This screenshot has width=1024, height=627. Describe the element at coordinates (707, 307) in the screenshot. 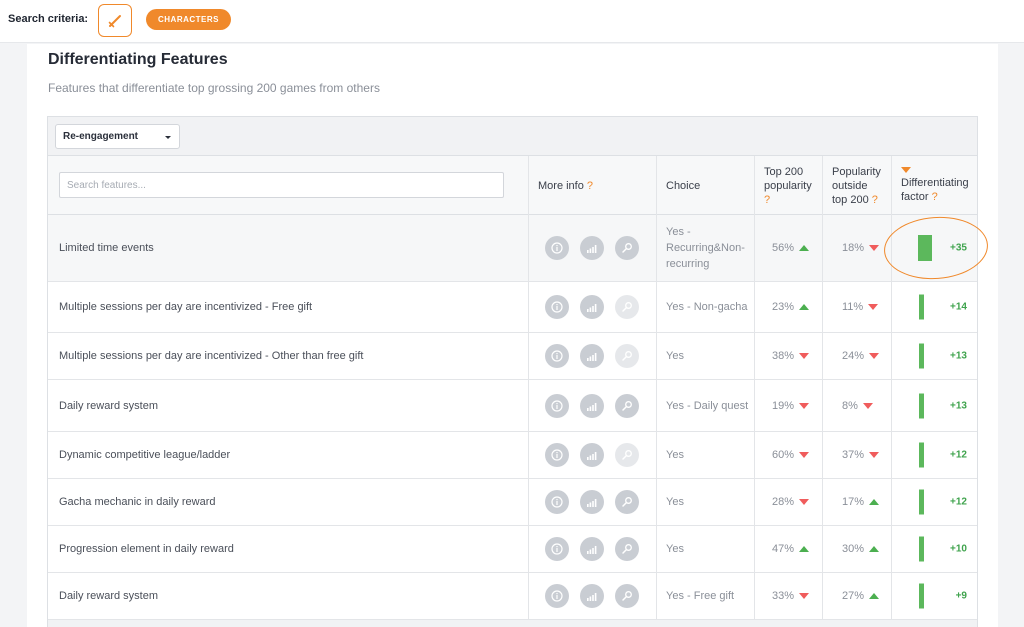

I see `choice-value: Yes - Non-gacha` at that location.